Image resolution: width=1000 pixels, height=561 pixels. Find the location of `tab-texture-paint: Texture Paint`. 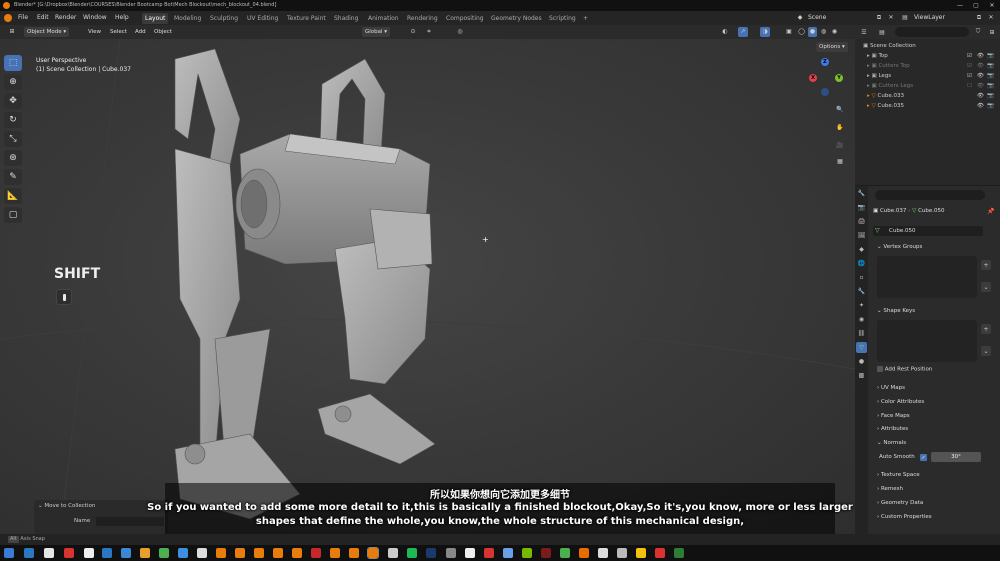

tab-texture-paint: Texture Paint is located at coordinates (306, 18).